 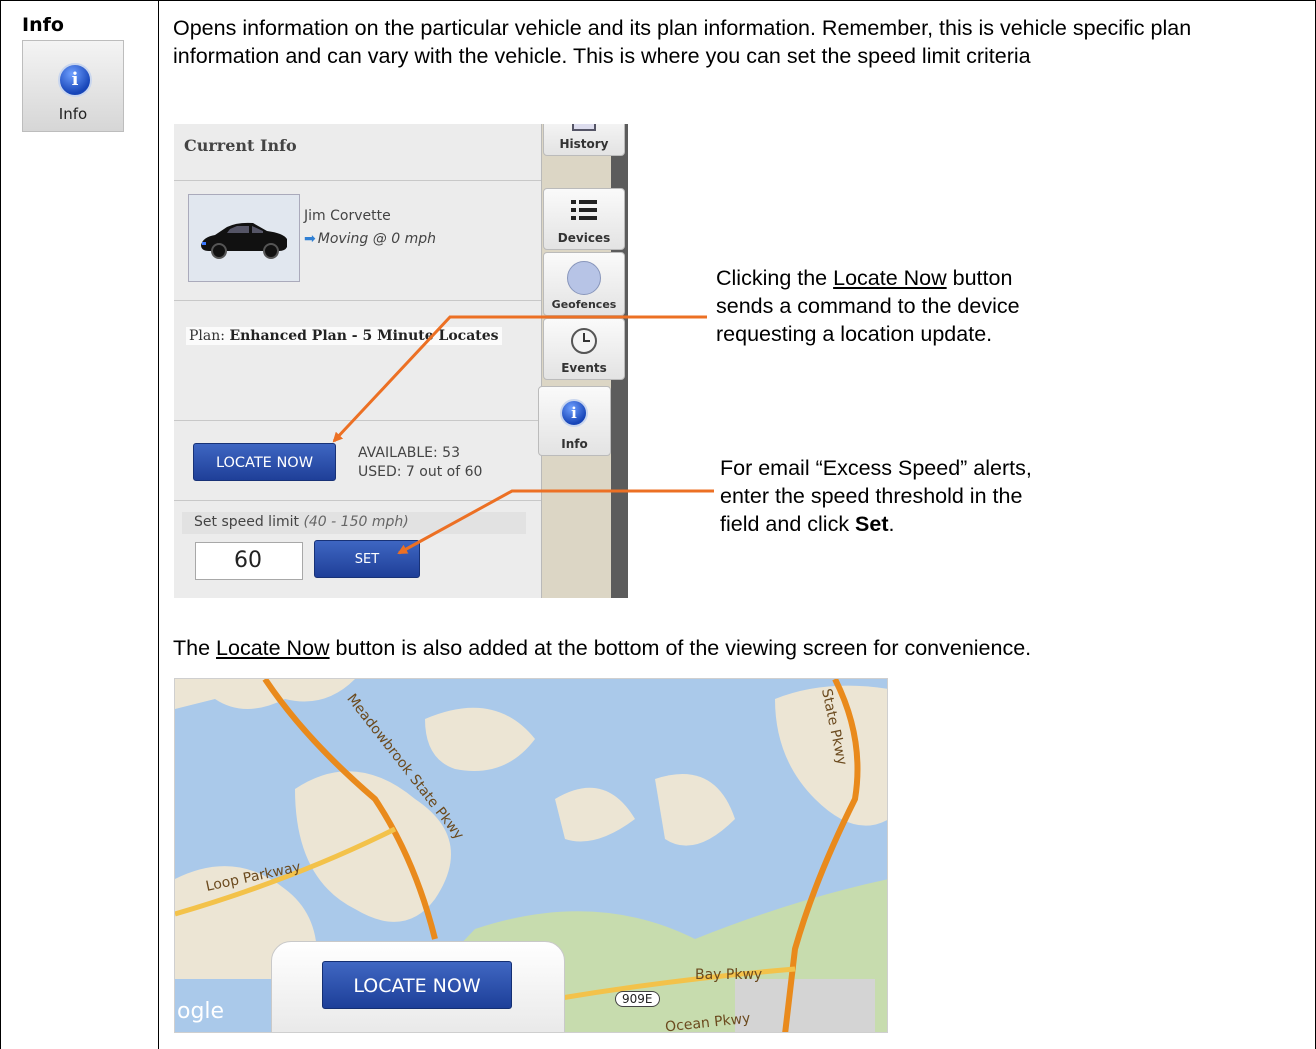 What do you see at coordinates (555, 522) in the screenshot?
I see `speed-arrow` at bounding box center [555, 522].